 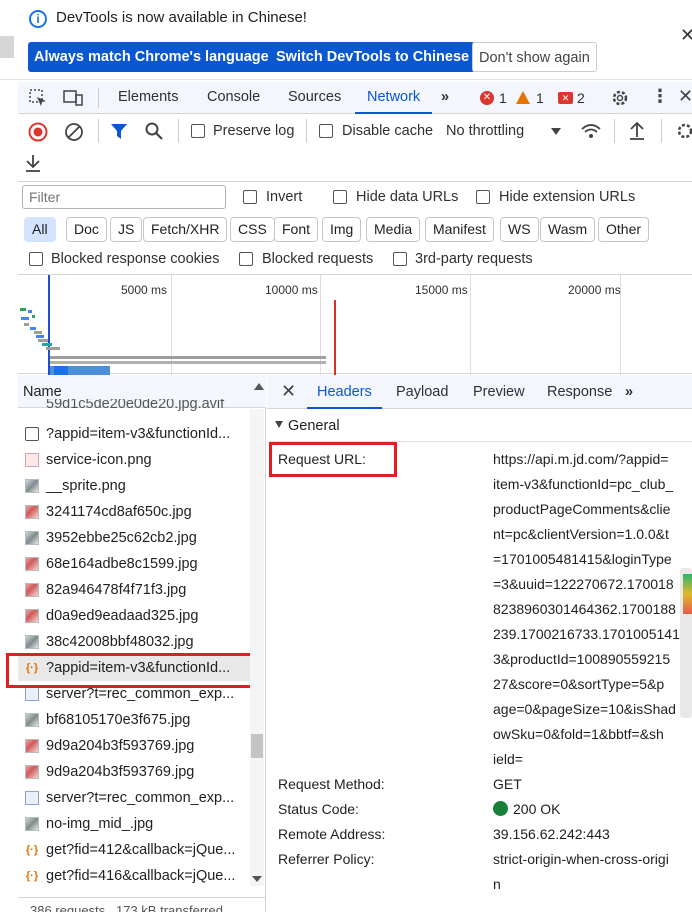 What do you see at coordinates (133, 486) in the screenshot?
I see `request-row: __sprite.png` at bounding box center [133, 486].